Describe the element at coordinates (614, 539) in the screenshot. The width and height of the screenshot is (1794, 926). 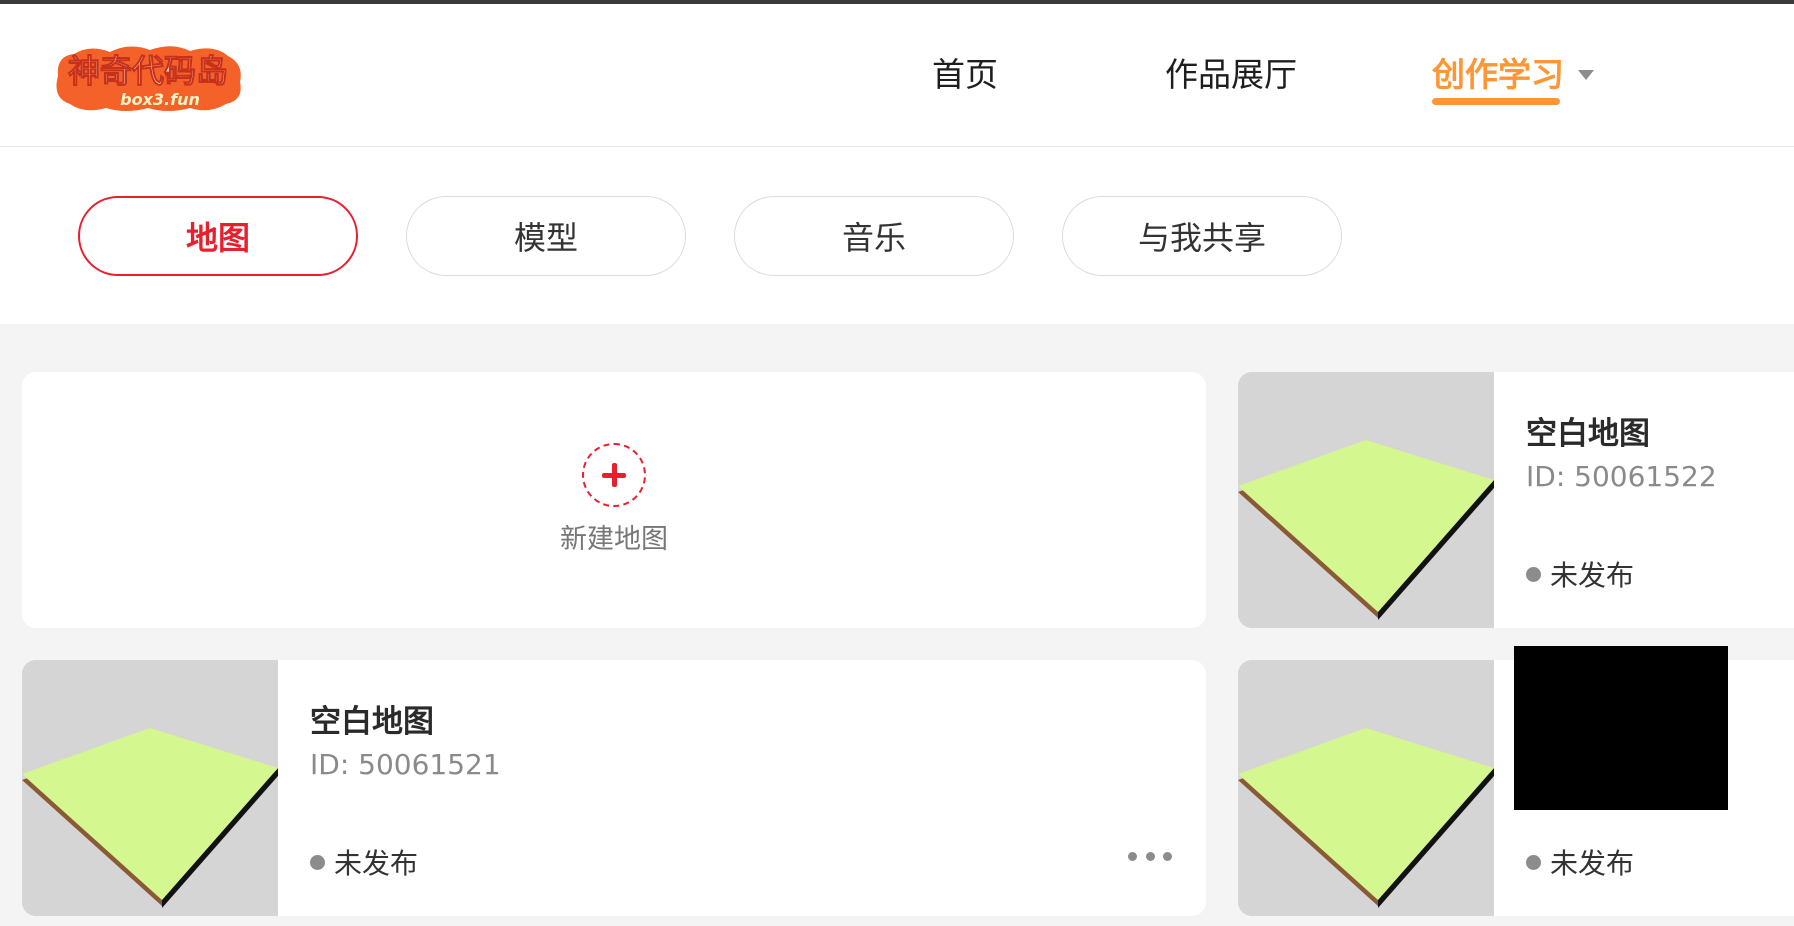
I see `new-map-label: 新建地图` at that location.